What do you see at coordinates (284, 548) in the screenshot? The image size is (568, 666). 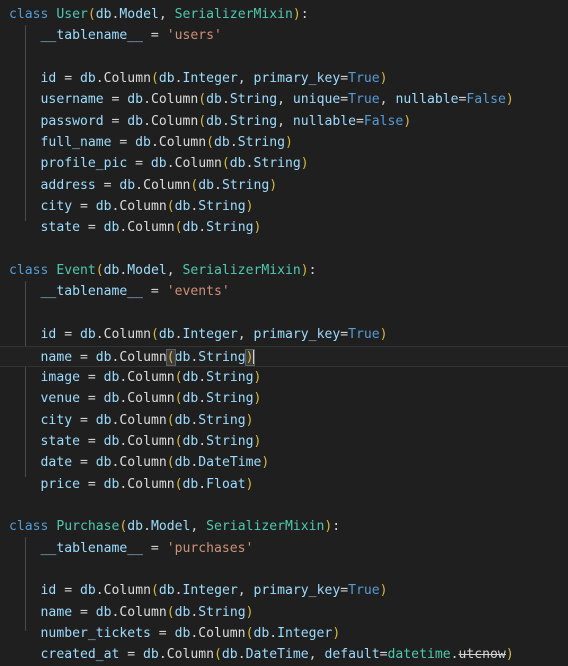 I see `code-line-26: __tablename__ = 'purchases'` at bounding box center [284, 548].